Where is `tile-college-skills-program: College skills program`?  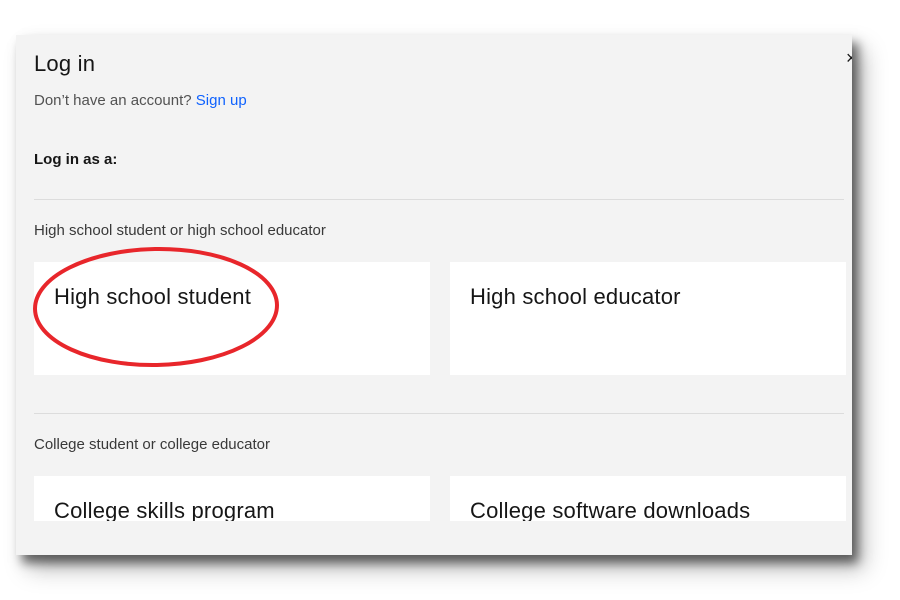
tile-college-skills-program: College skills program is located at coordinates (232, 498).